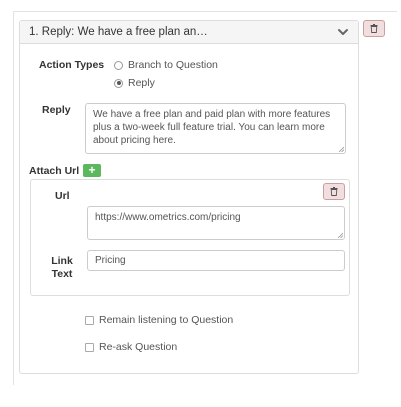  Describe the element at coordinates (173, 65) in the screenshot. I see `radio-label: Branch to Question` at that location.